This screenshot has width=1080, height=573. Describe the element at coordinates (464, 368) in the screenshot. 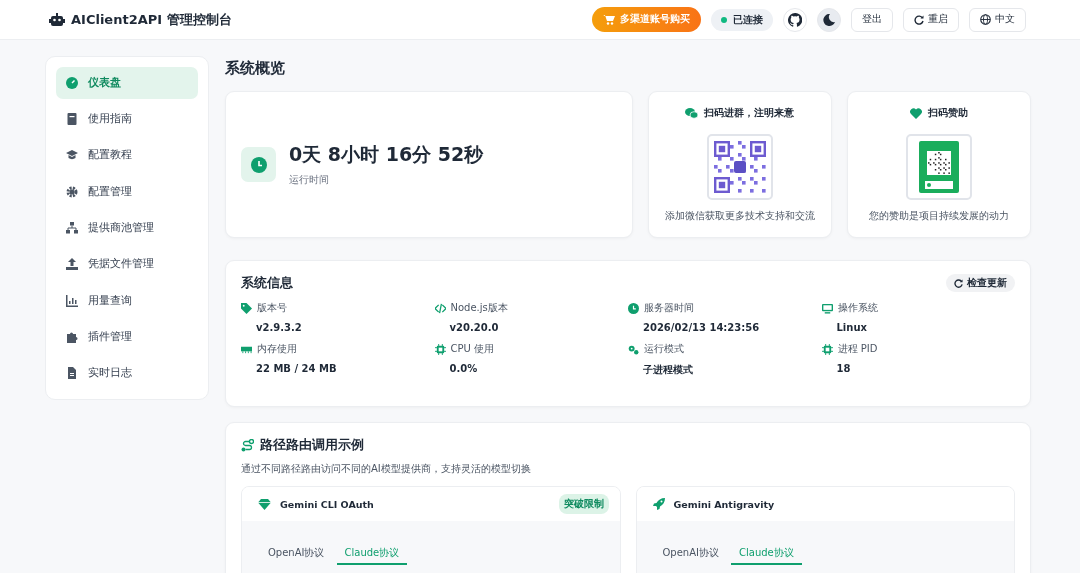

I see `info-value: 0.0%` at that location.